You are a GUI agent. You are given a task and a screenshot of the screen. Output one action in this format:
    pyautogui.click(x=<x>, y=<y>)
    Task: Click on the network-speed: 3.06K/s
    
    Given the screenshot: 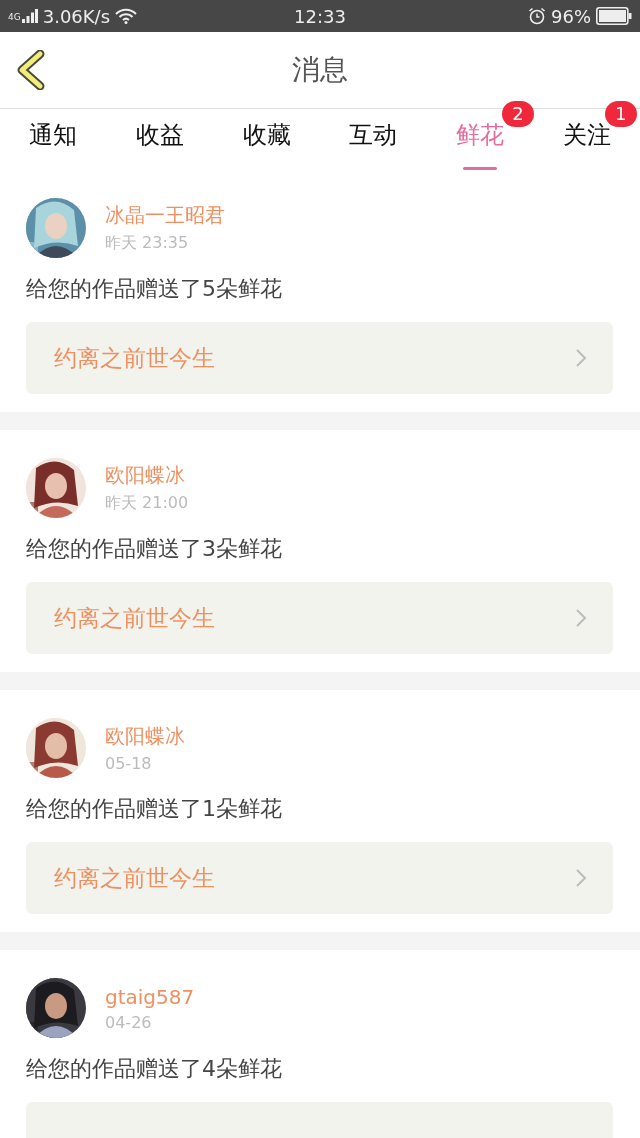 What is the action you would take?
    pyautogui.click(x=76, y=16)
    